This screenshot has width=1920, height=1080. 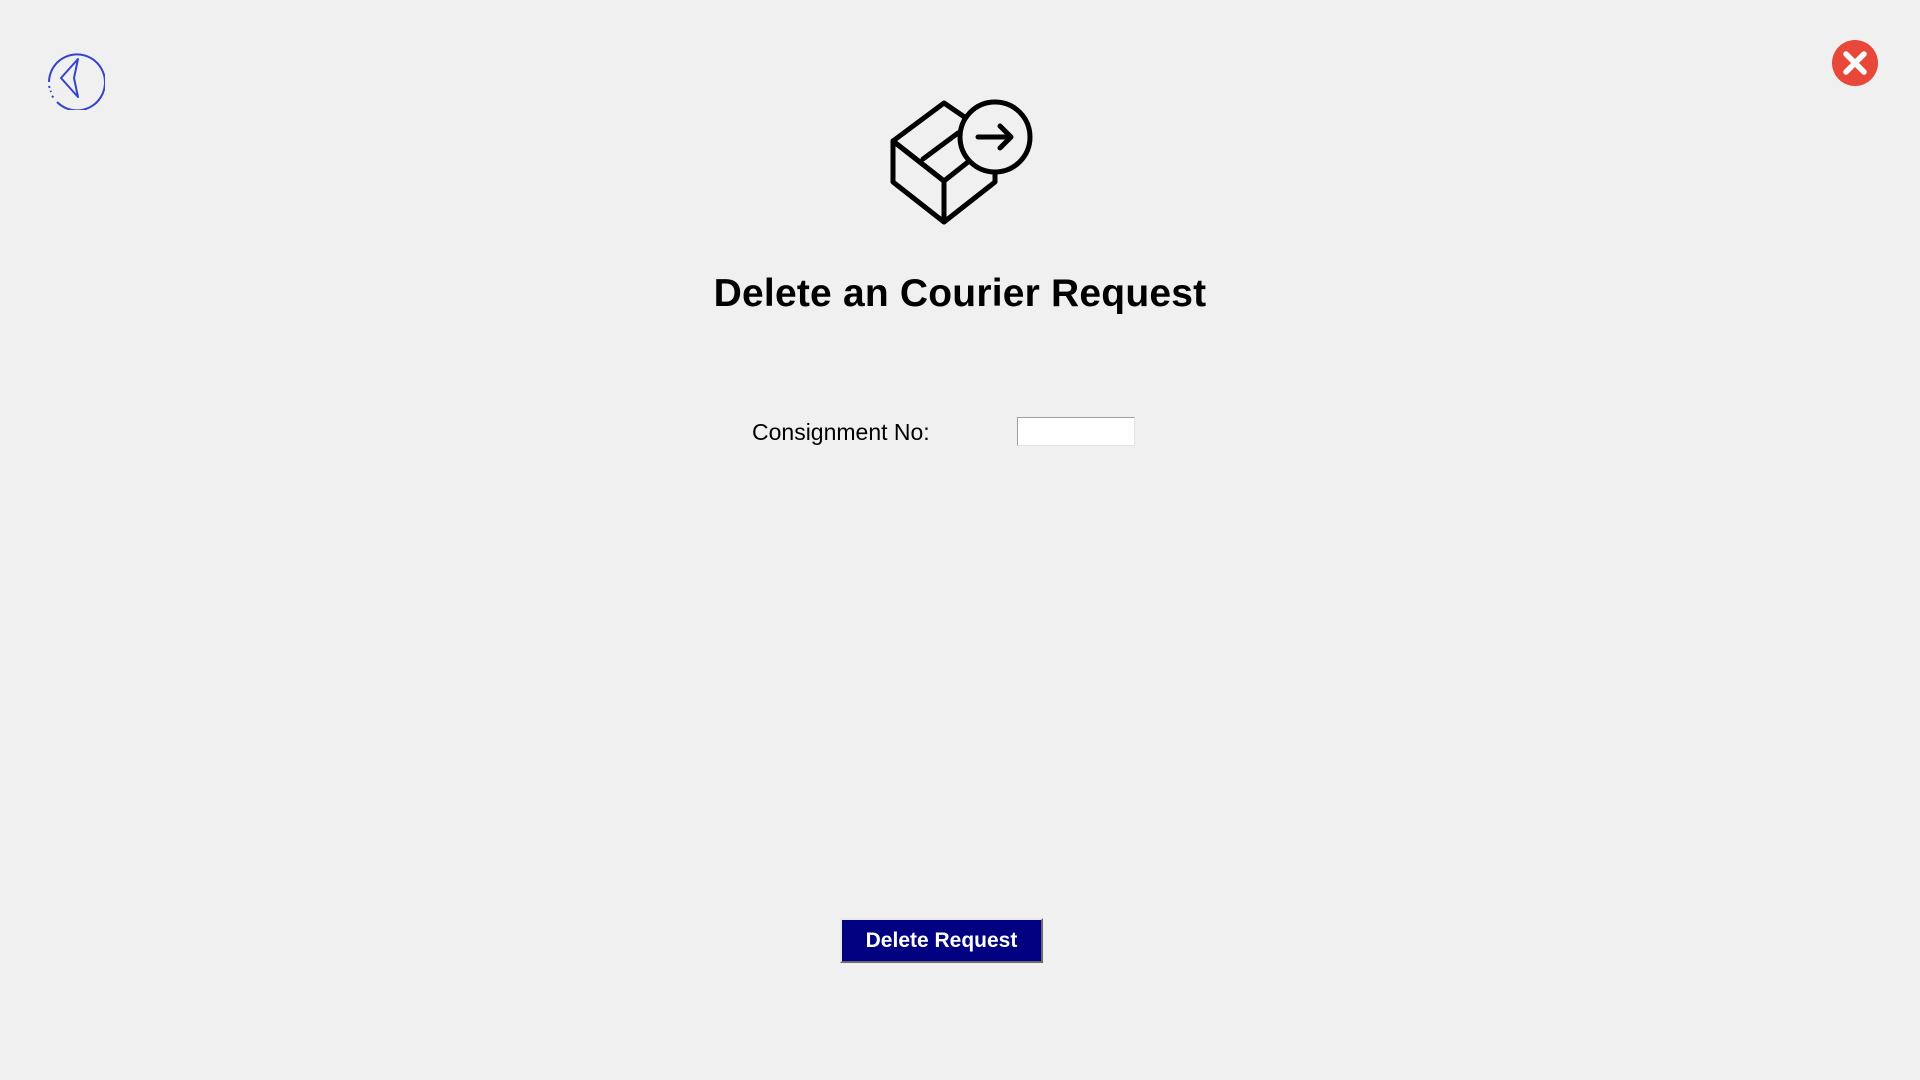 I want to click on consignment-no-input, so click(x=1076, y=431).